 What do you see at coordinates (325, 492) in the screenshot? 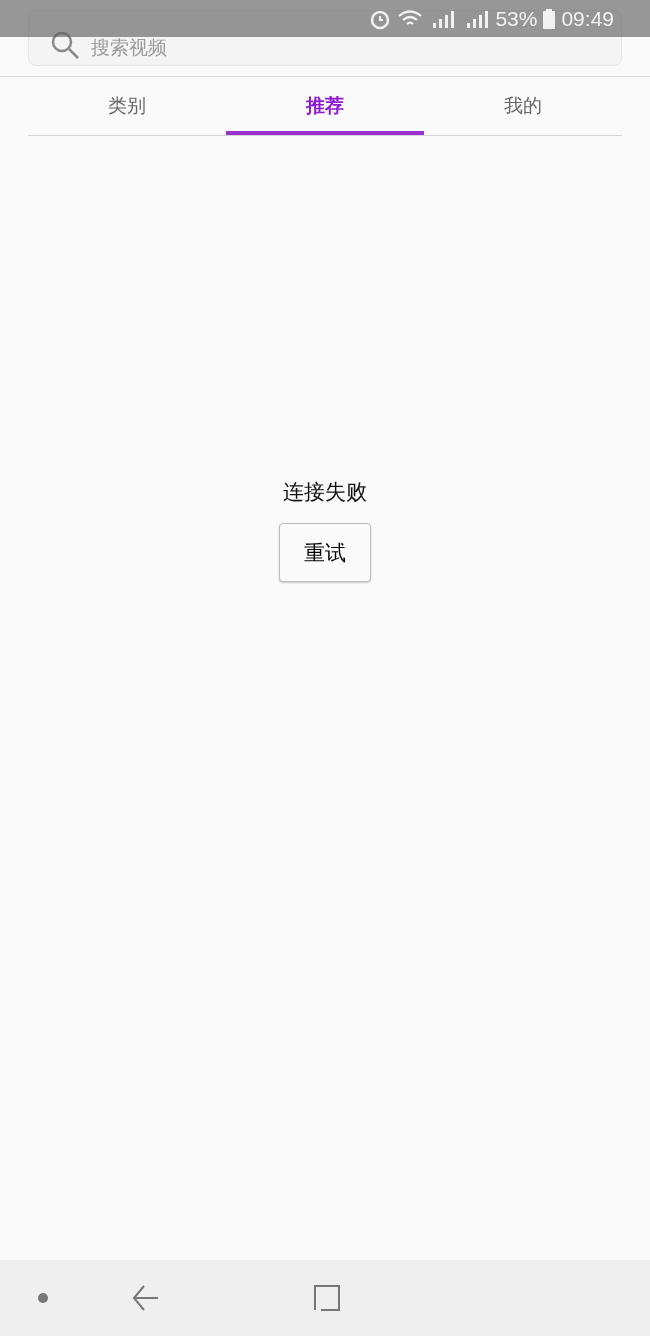
I see `error-message: 连接失败` at bounding box center [325, 492].